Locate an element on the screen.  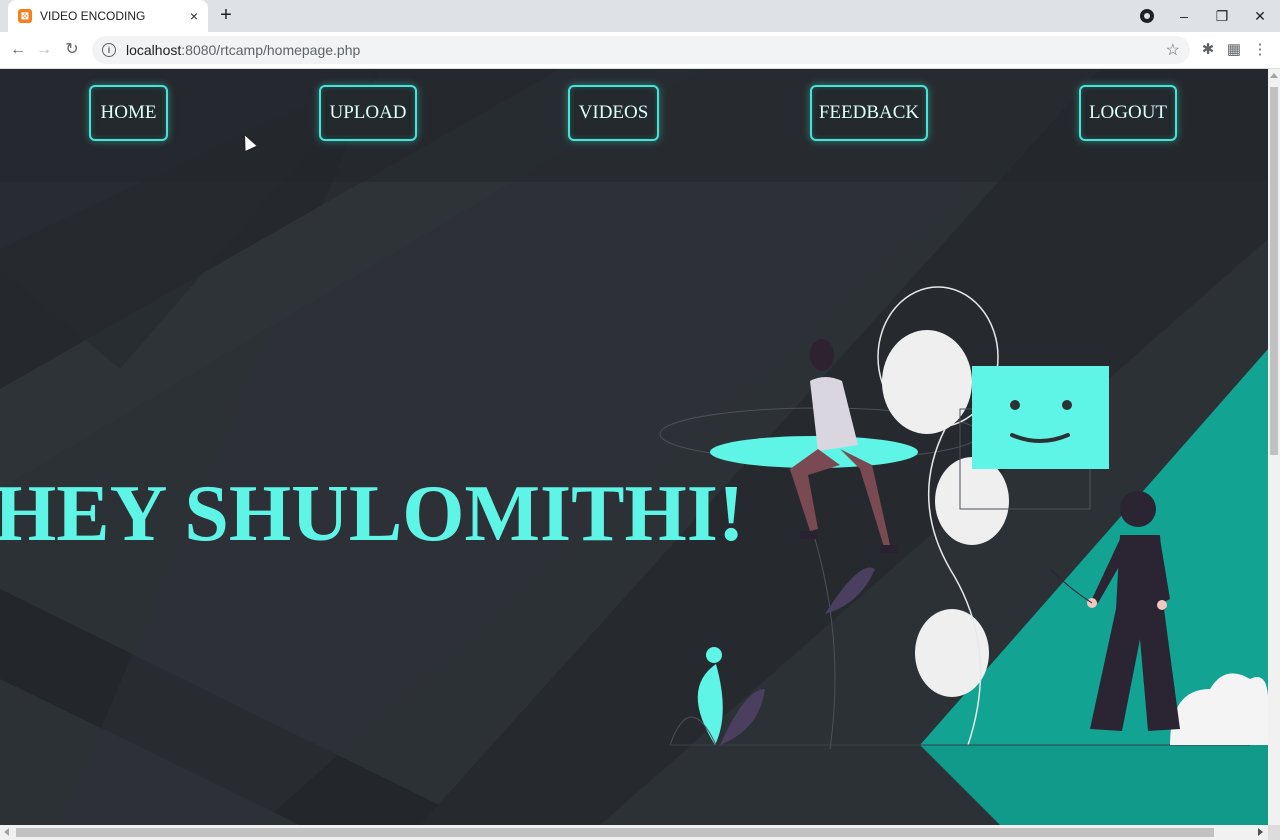
profile-icon is located at coordinates (1147, 16).